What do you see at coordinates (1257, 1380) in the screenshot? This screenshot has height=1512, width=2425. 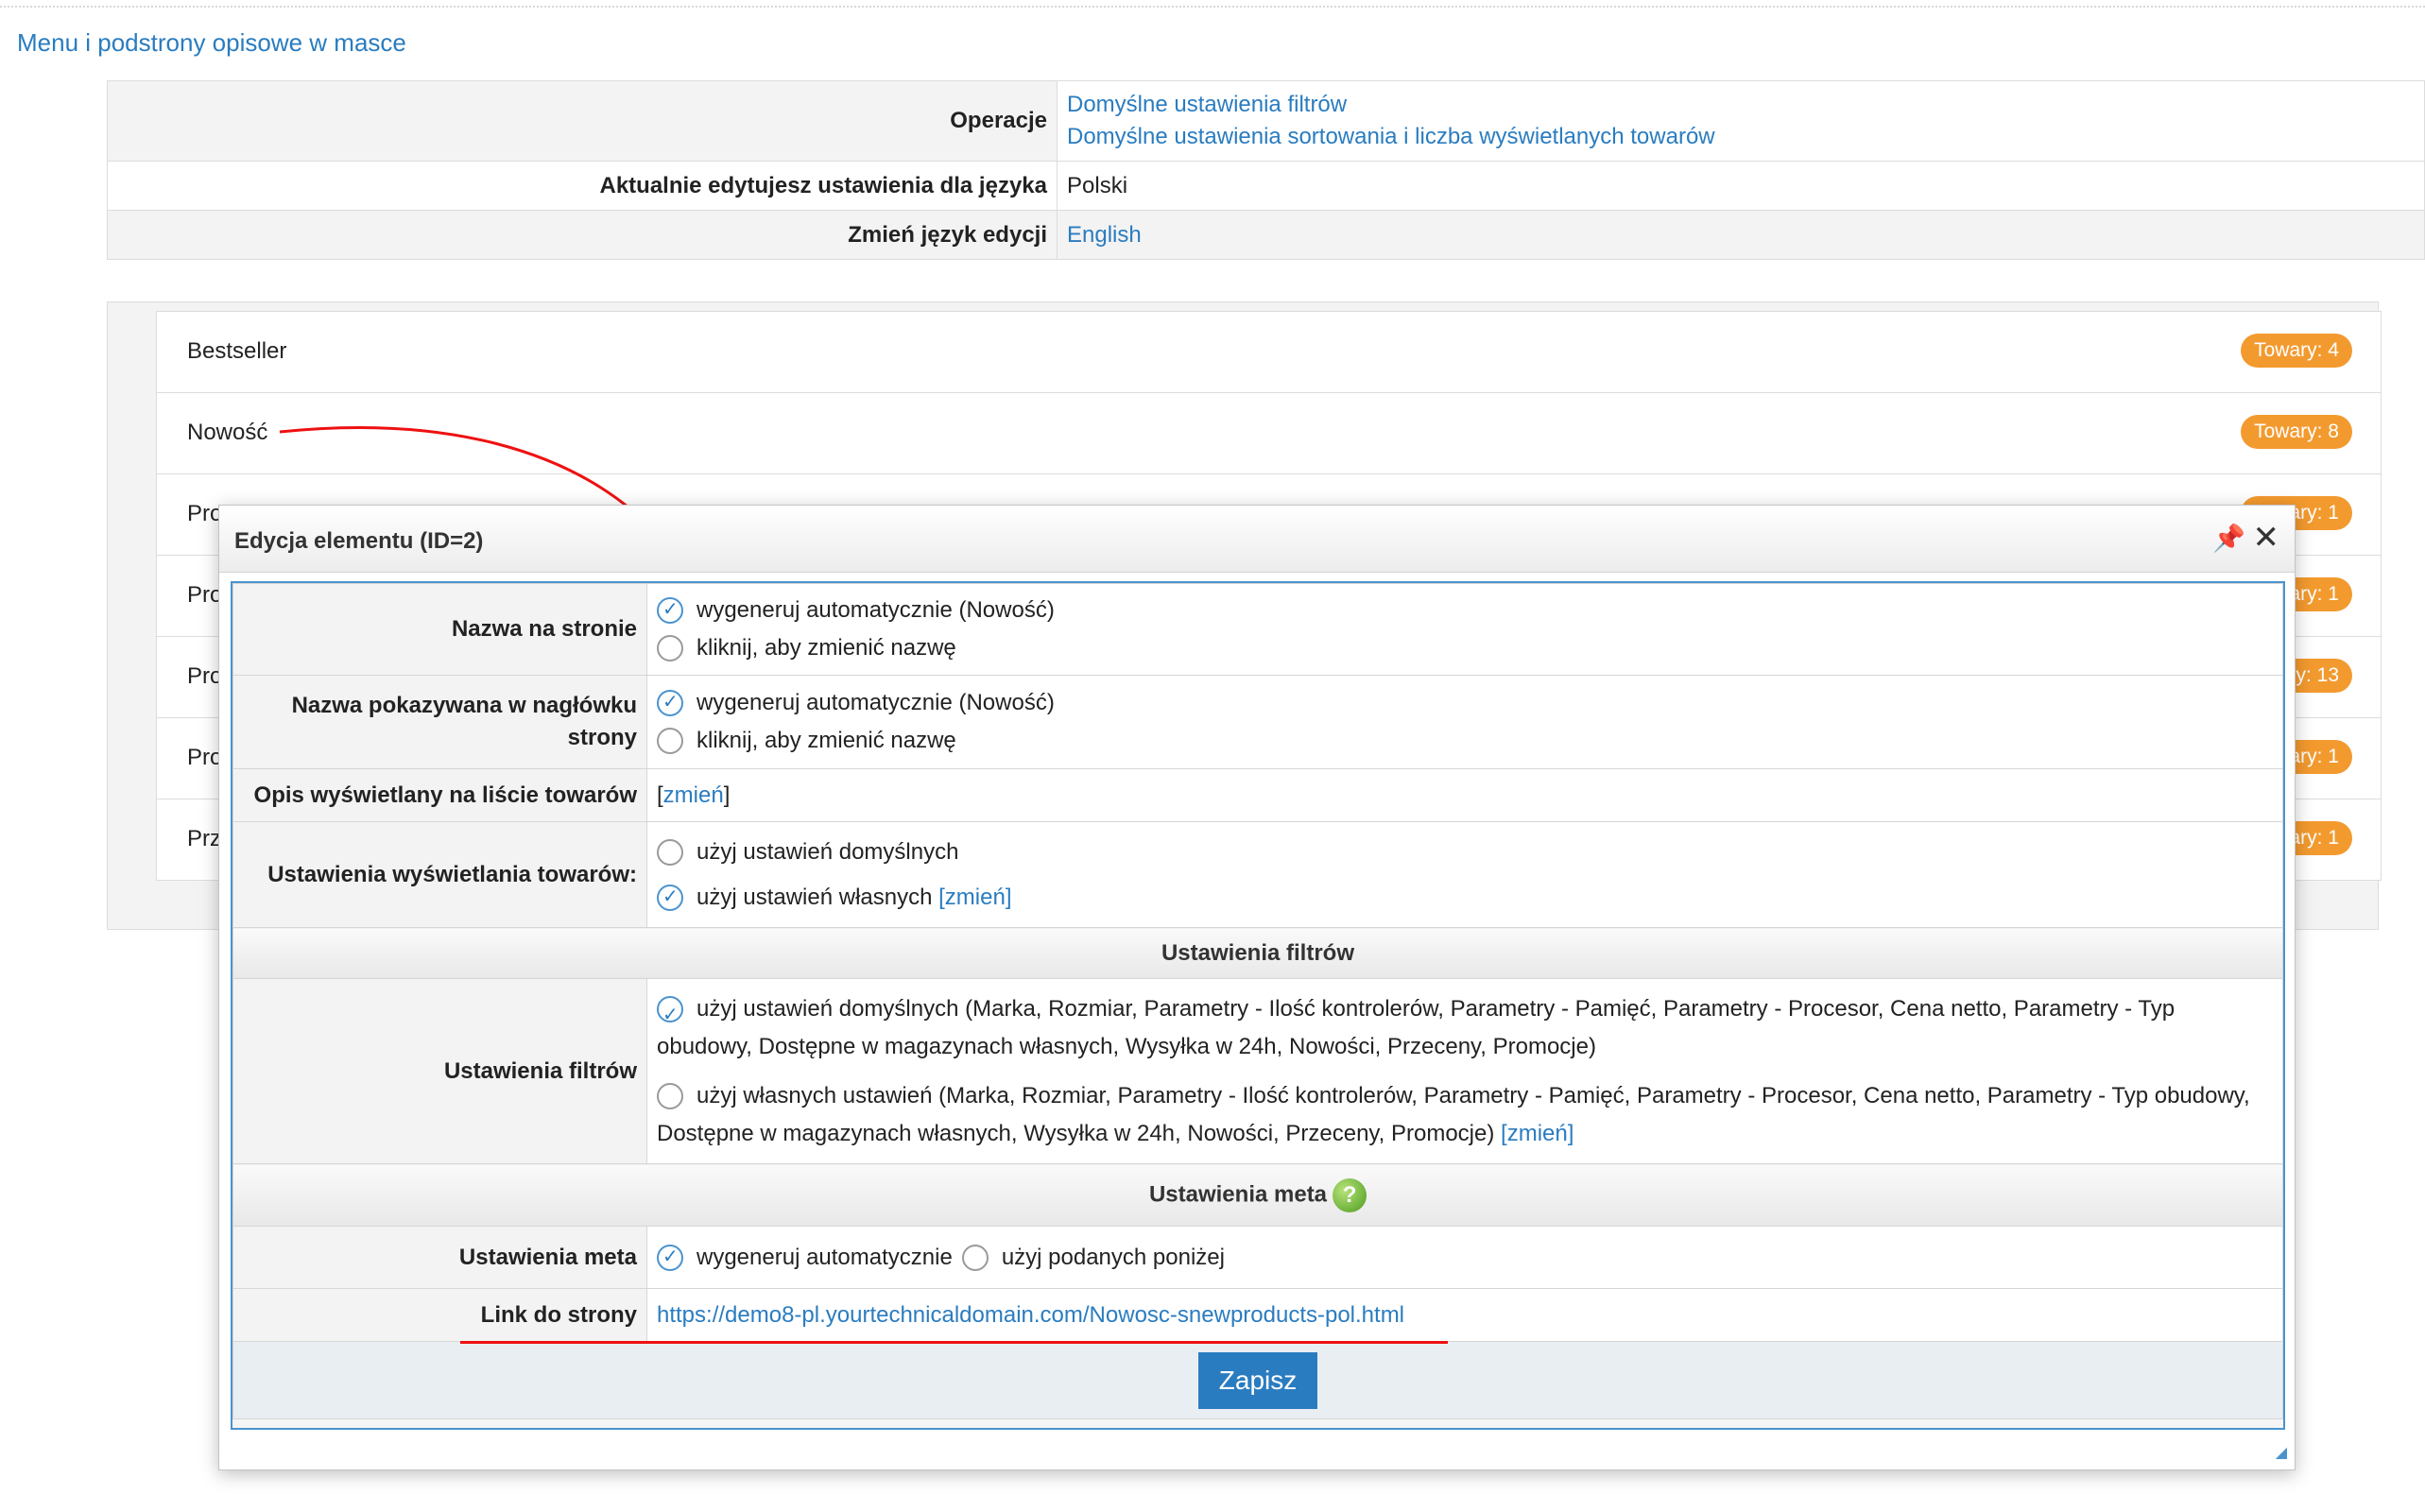 I see `save-button: Zapisz` at bounding box center [1257, 1380].